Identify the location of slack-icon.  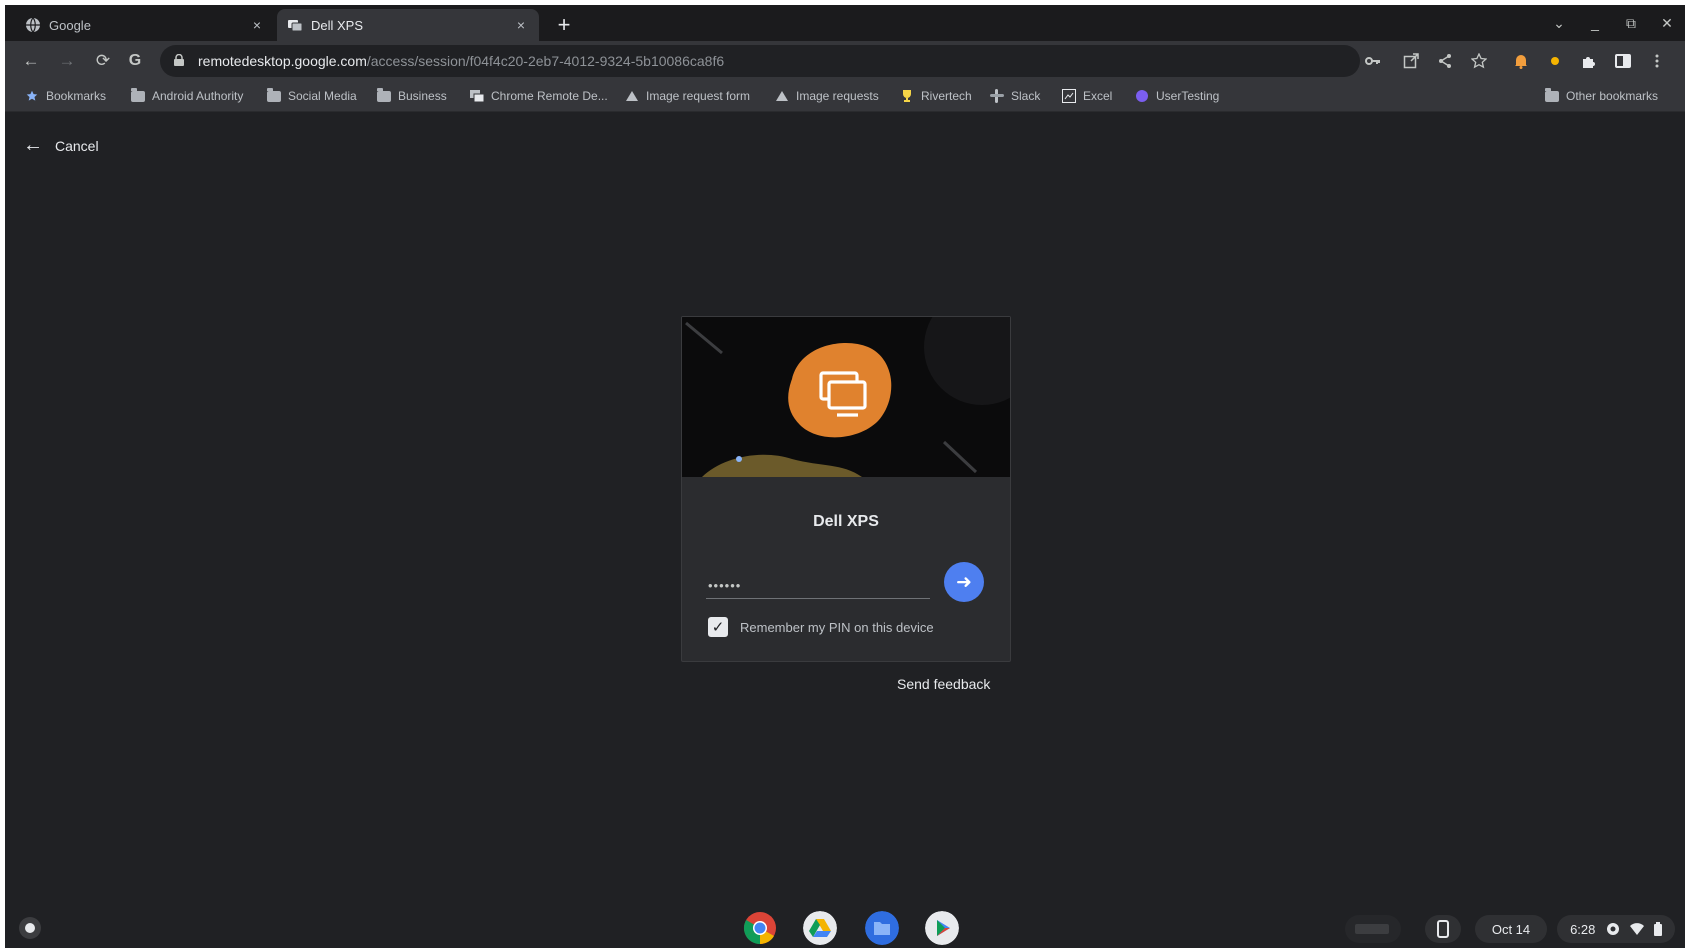
(997, 96).